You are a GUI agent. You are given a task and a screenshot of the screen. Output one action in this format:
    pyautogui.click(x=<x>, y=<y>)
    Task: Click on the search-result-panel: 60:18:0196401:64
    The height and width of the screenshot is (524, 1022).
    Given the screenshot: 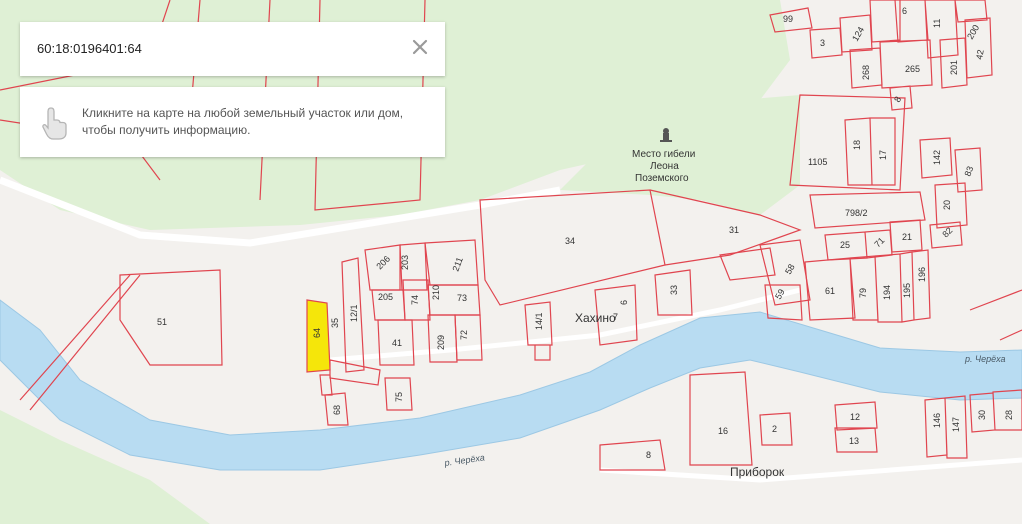 What is the action you would take?
    pyautogui.click(x=232, y=49)
    